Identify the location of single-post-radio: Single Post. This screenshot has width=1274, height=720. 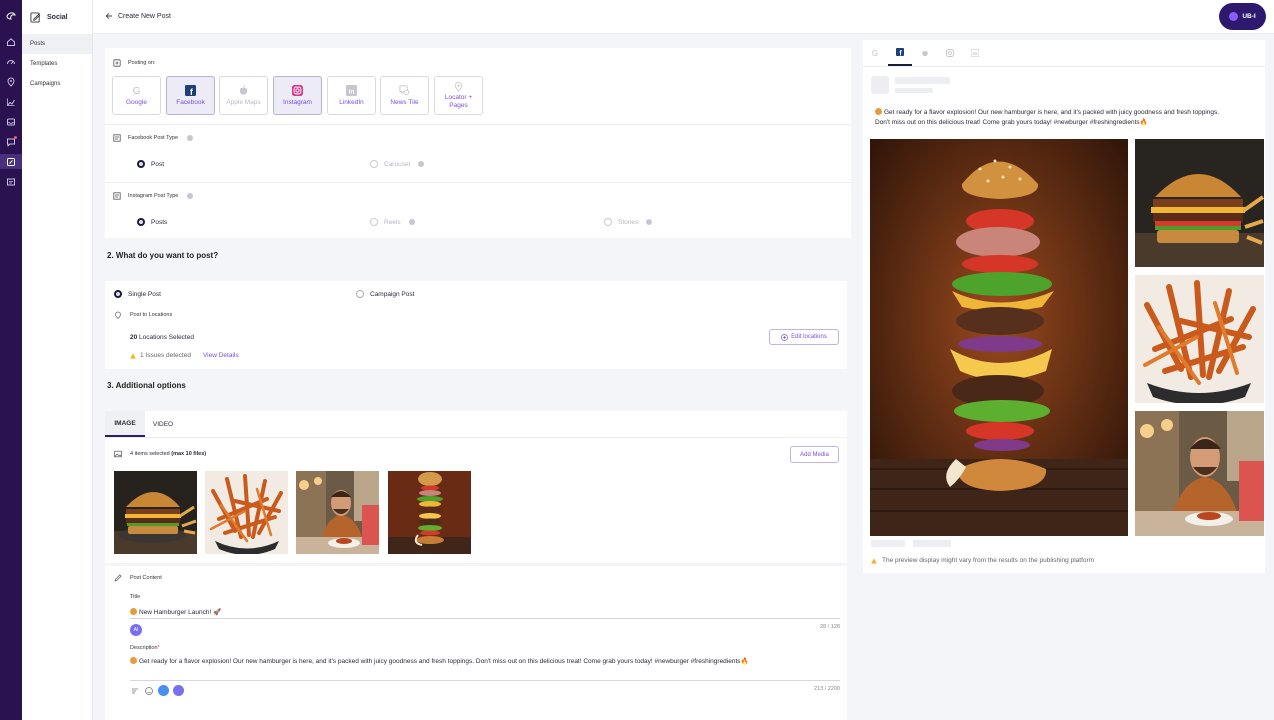
(137, 294).